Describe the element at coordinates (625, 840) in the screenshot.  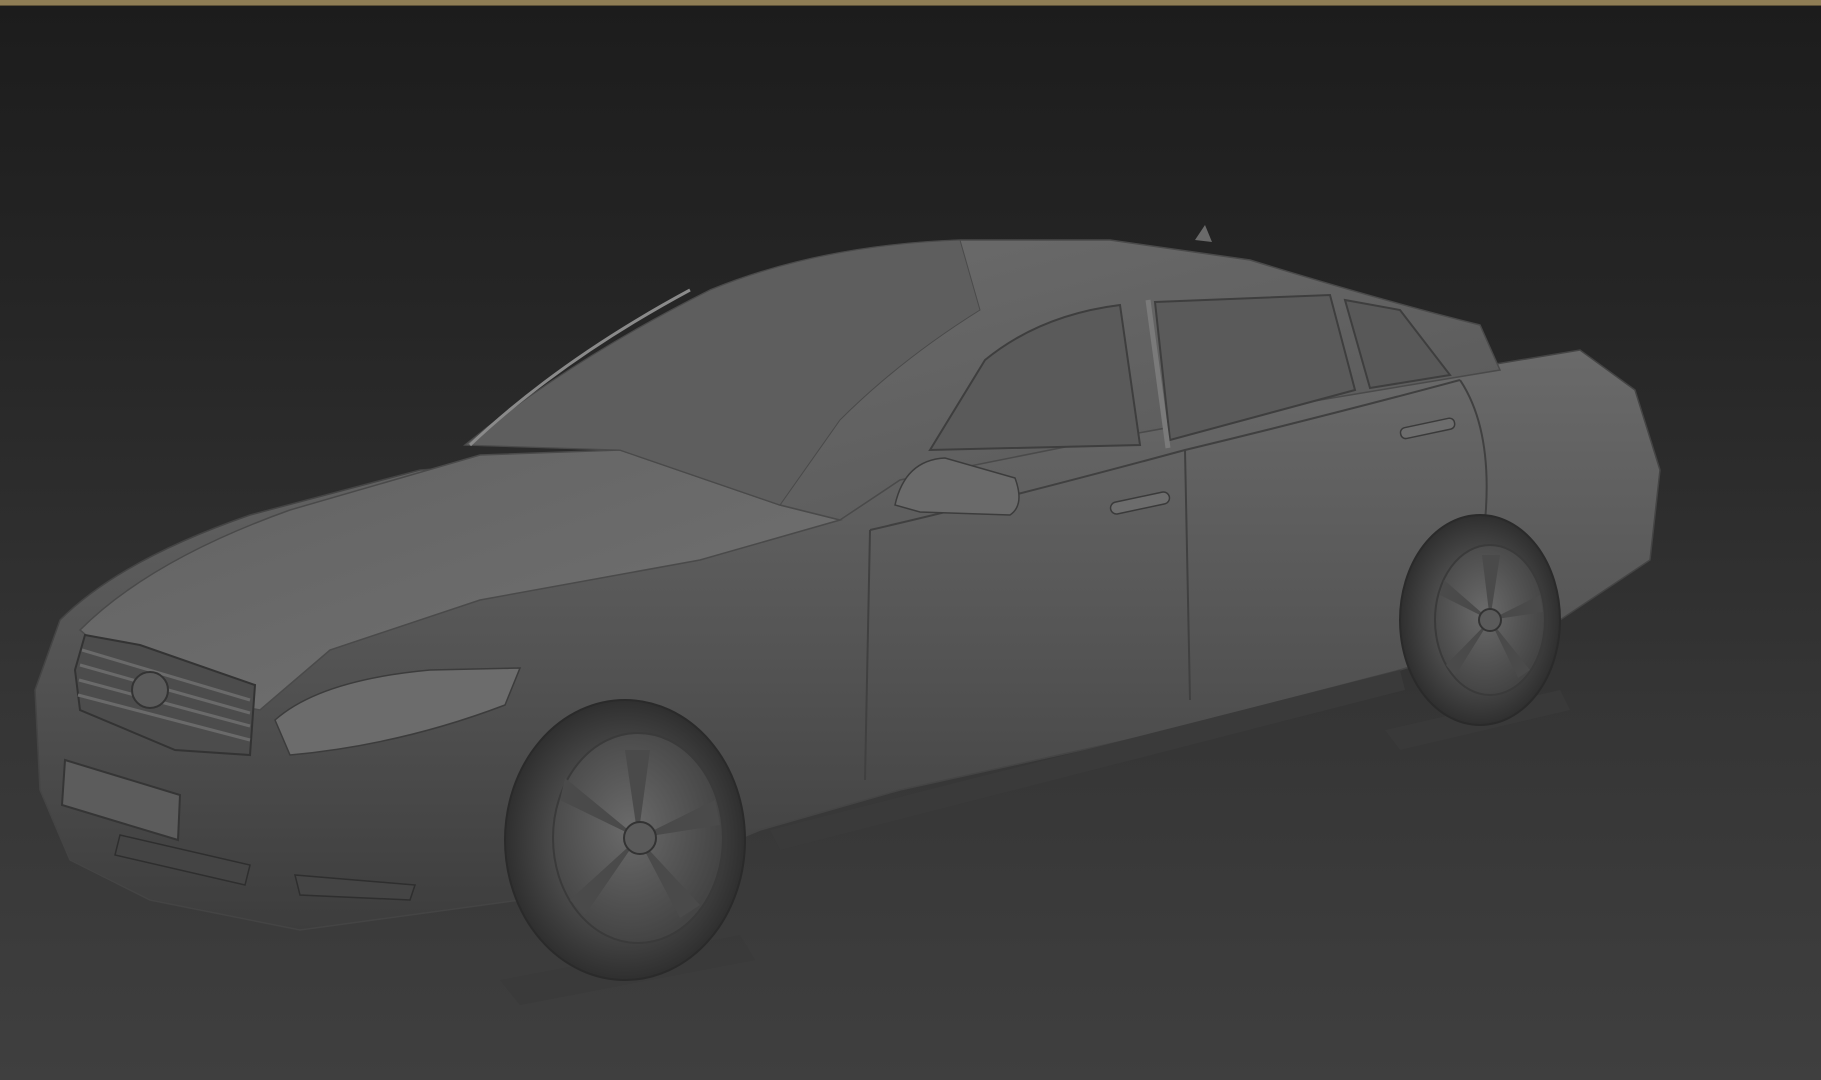
I see `front-wheel` at that location.